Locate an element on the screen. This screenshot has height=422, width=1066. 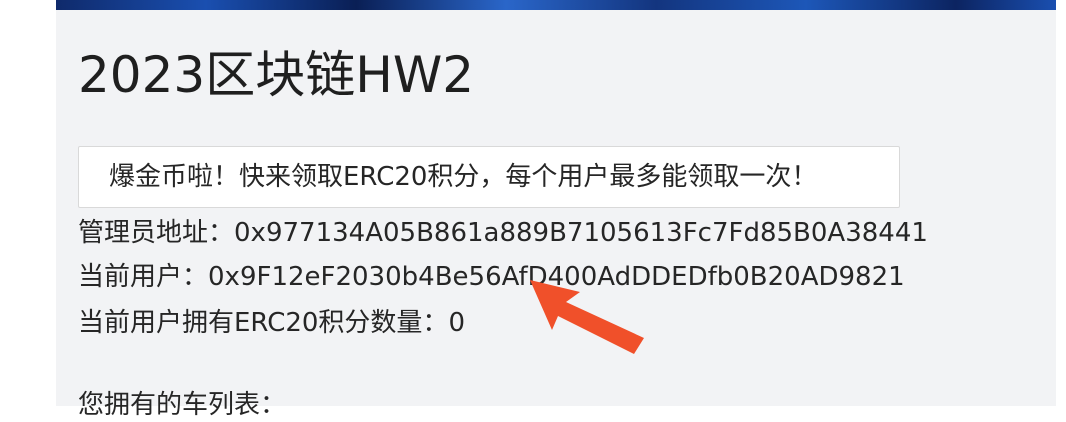
arrow-icon is located at coordinates (587, 317).